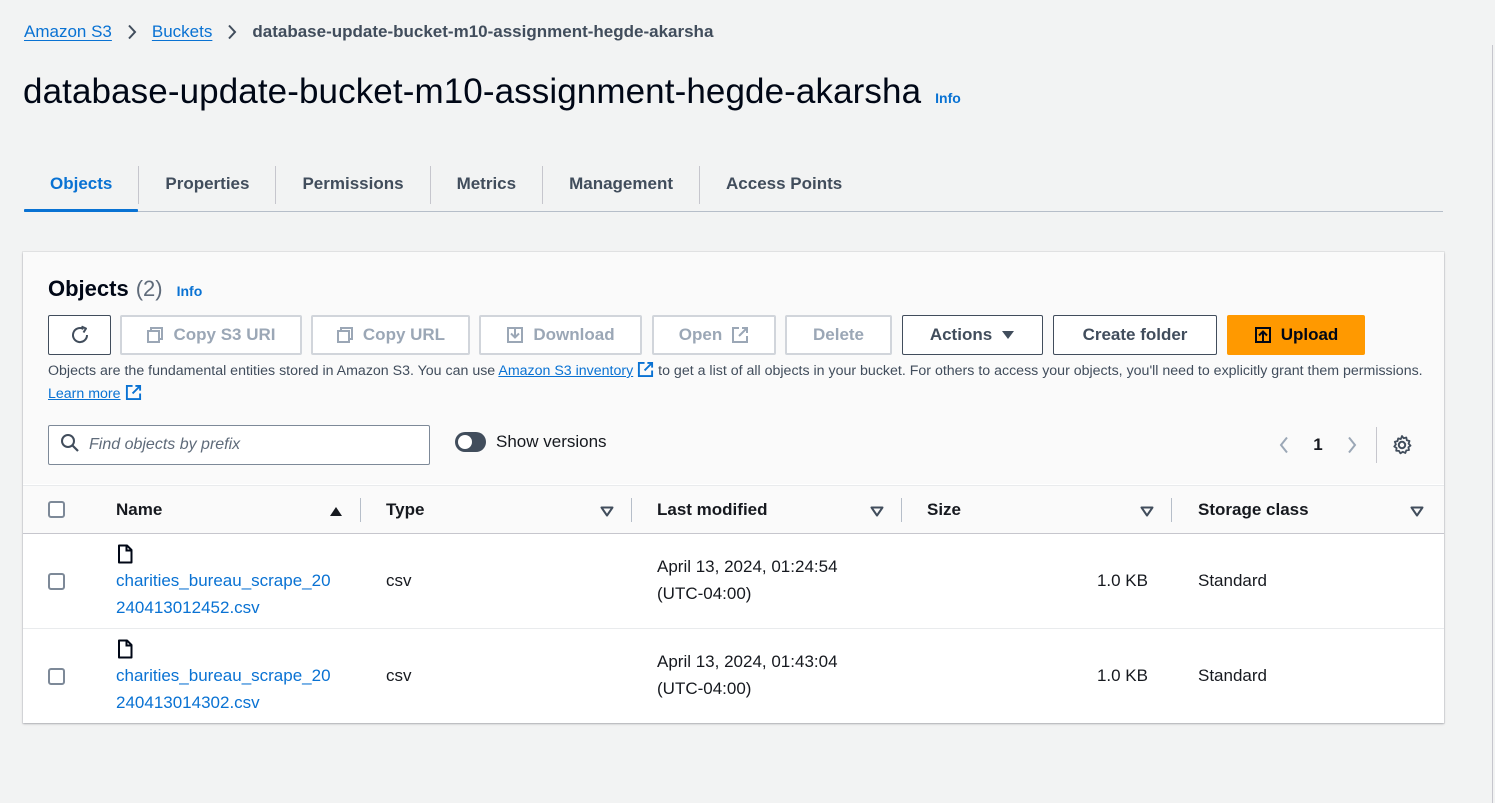 Image resolution: width=1495 pixels, height=803 pixels. I want to click on tab-management: Management, so click(621, 183).